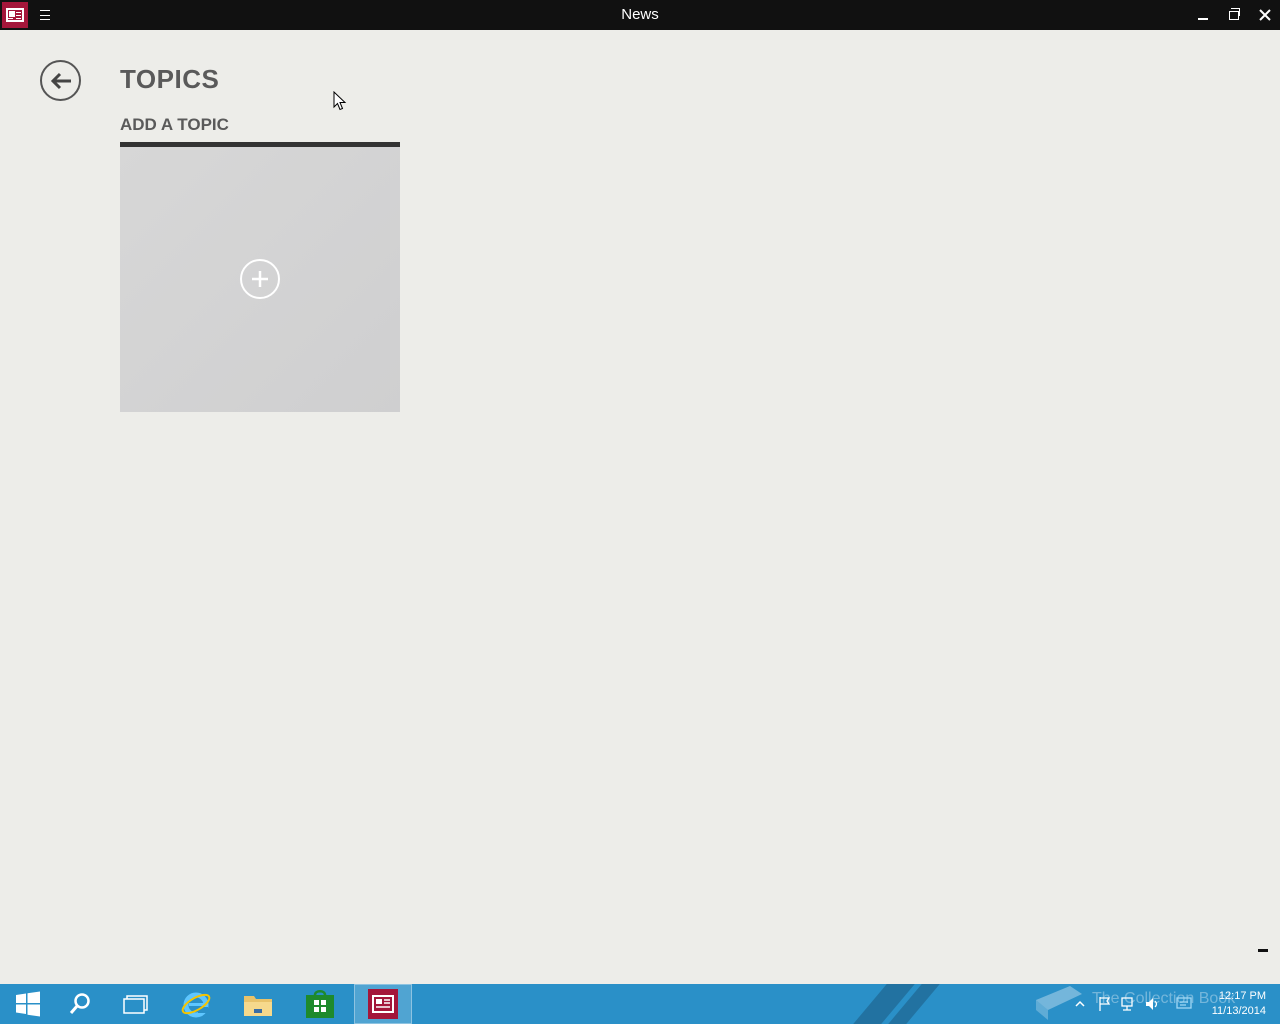 This screenshot has width=1280, height=1024. I want to click on internet-explorer-button, so click(196, 1004).